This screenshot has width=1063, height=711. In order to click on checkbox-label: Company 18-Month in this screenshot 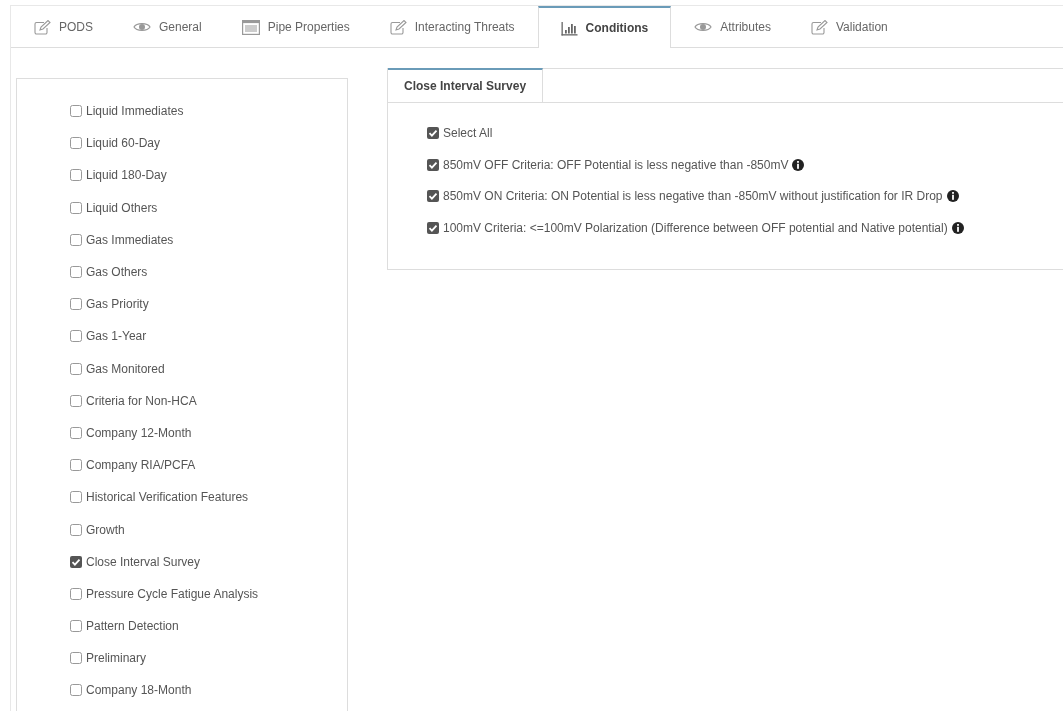, I will do `click(139, 690)`.